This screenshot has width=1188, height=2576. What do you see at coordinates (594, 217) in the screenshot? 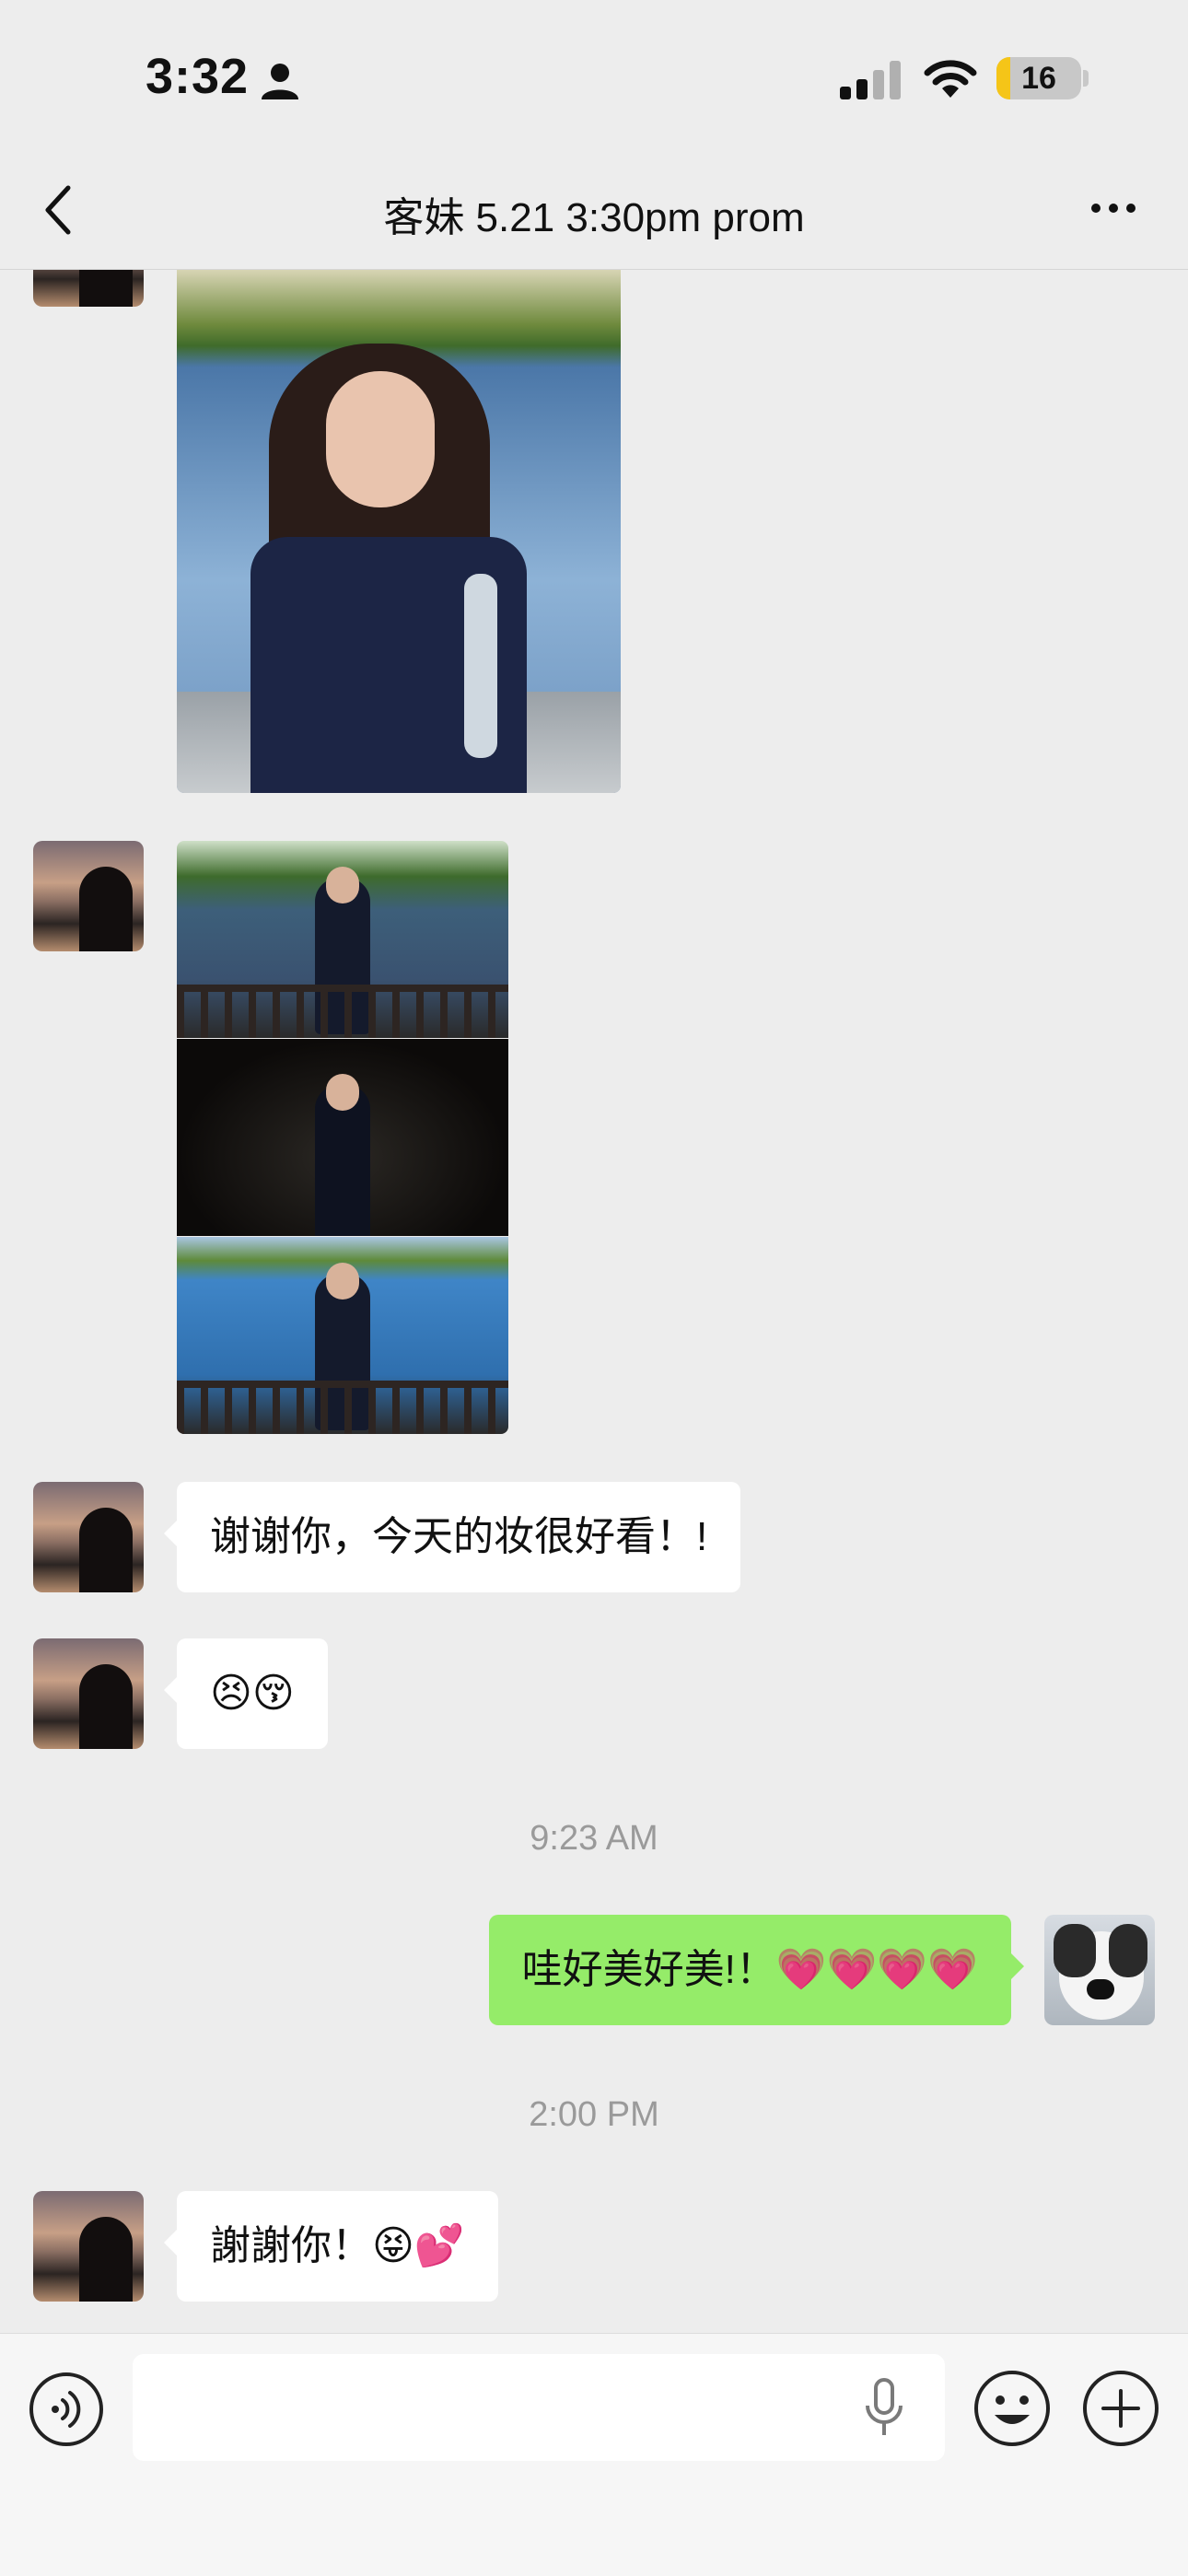
I see `chat-title: 客妹 5.21 3:30pm prom` at bounding box center [594, 217].